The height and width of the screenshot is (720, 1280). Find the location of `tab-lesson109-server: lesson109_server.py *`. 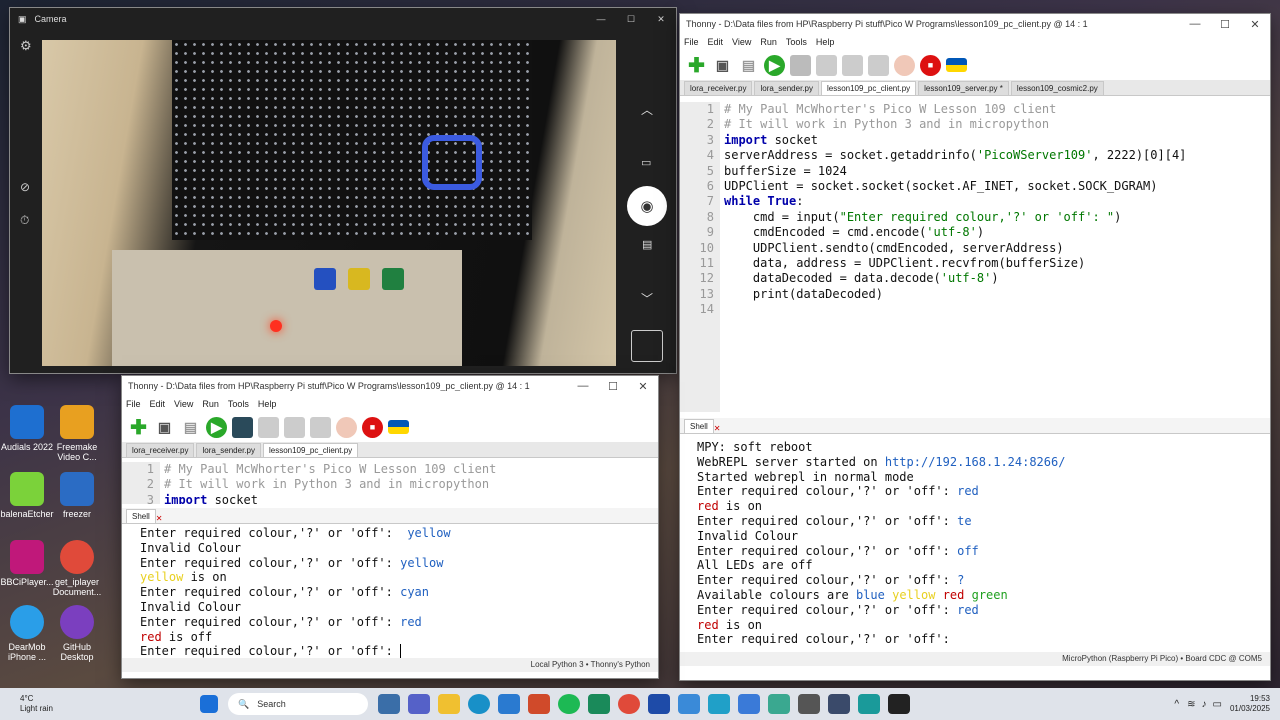

tab-lesson109-server: lesson109_server.py * is located at coordinates (963, 88).